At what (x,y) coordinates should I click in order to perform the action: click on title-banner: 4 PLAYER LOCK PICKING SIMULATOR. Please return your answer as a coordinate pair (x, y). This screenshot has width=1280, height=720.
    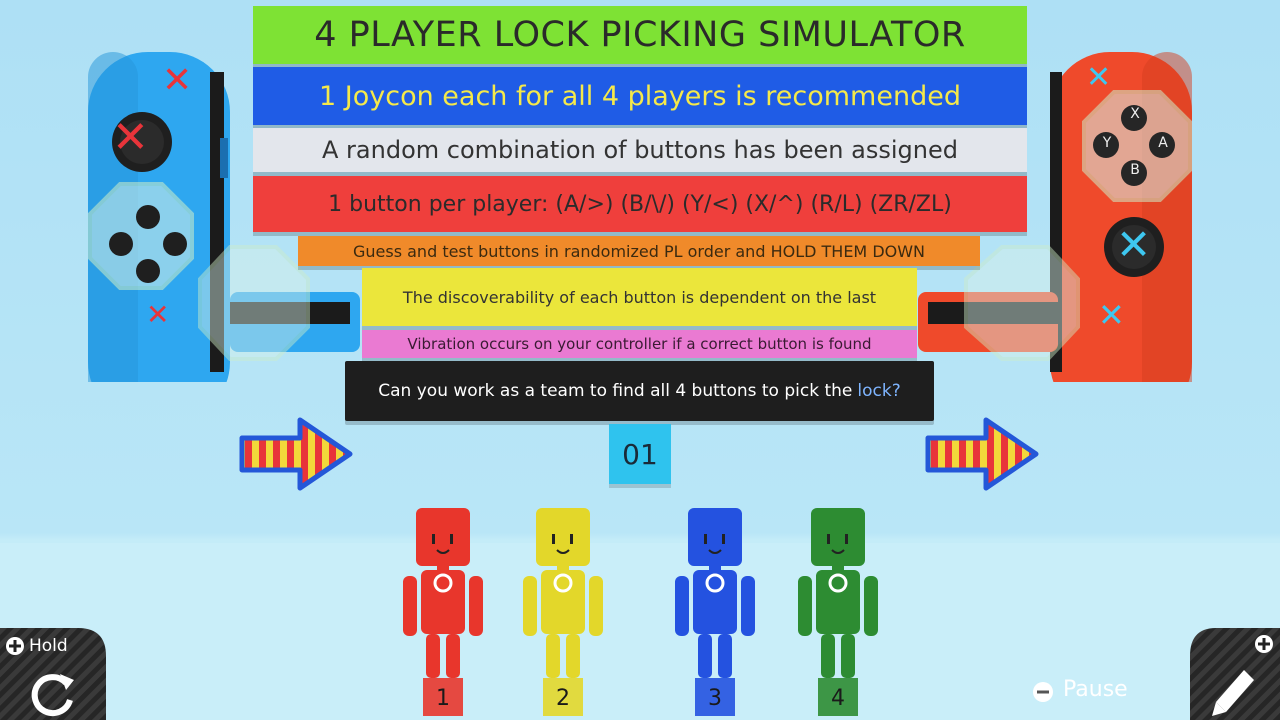
    Looking at the image, I should click on (640, 35).